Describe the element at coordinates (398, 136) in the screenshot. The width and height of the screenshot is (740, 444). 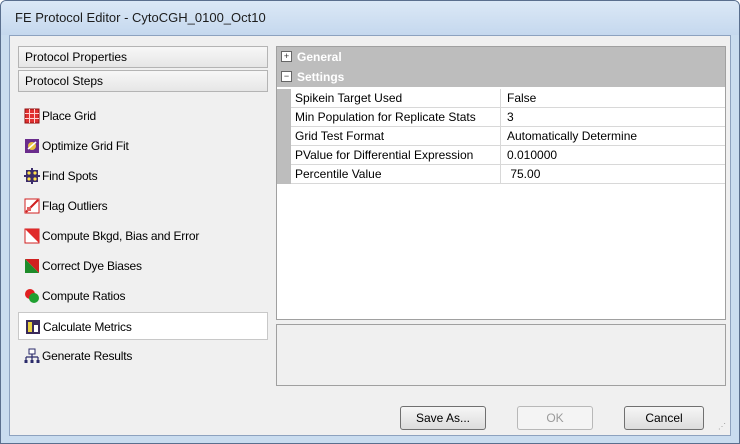
I see `property-name: Grid Test Format` at that location.